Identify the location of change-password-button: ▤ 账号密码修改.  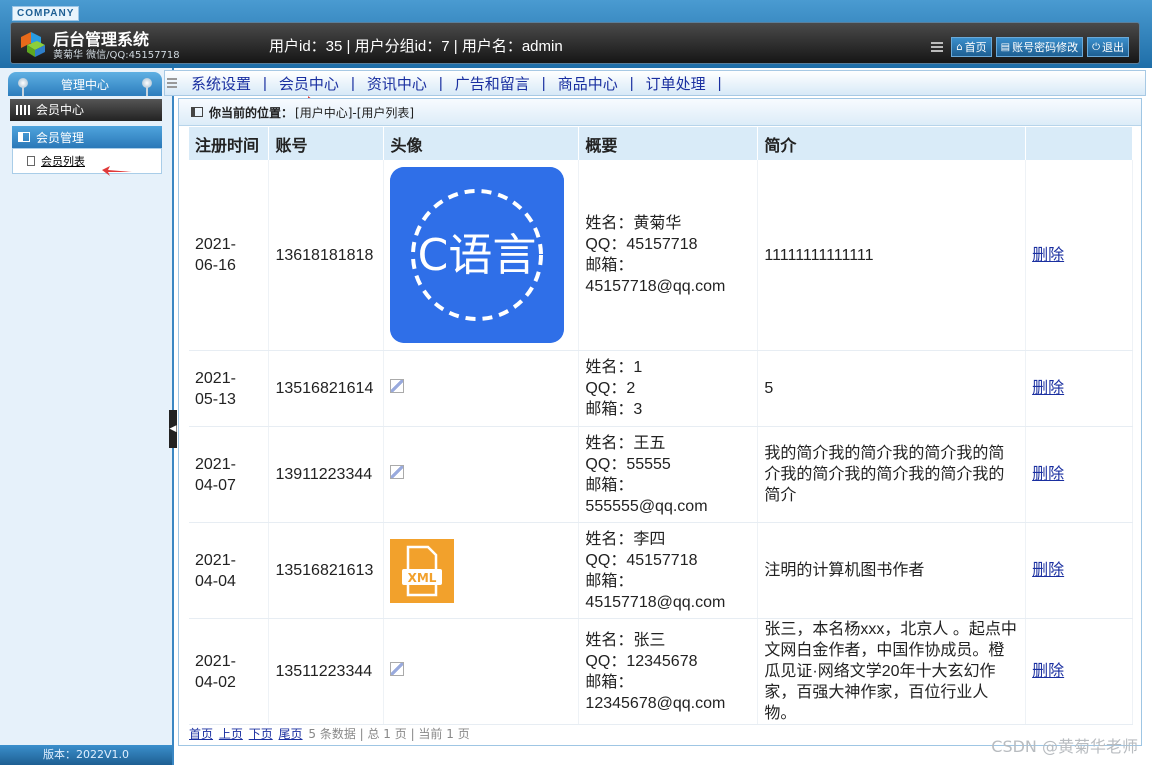
(1039, 47).